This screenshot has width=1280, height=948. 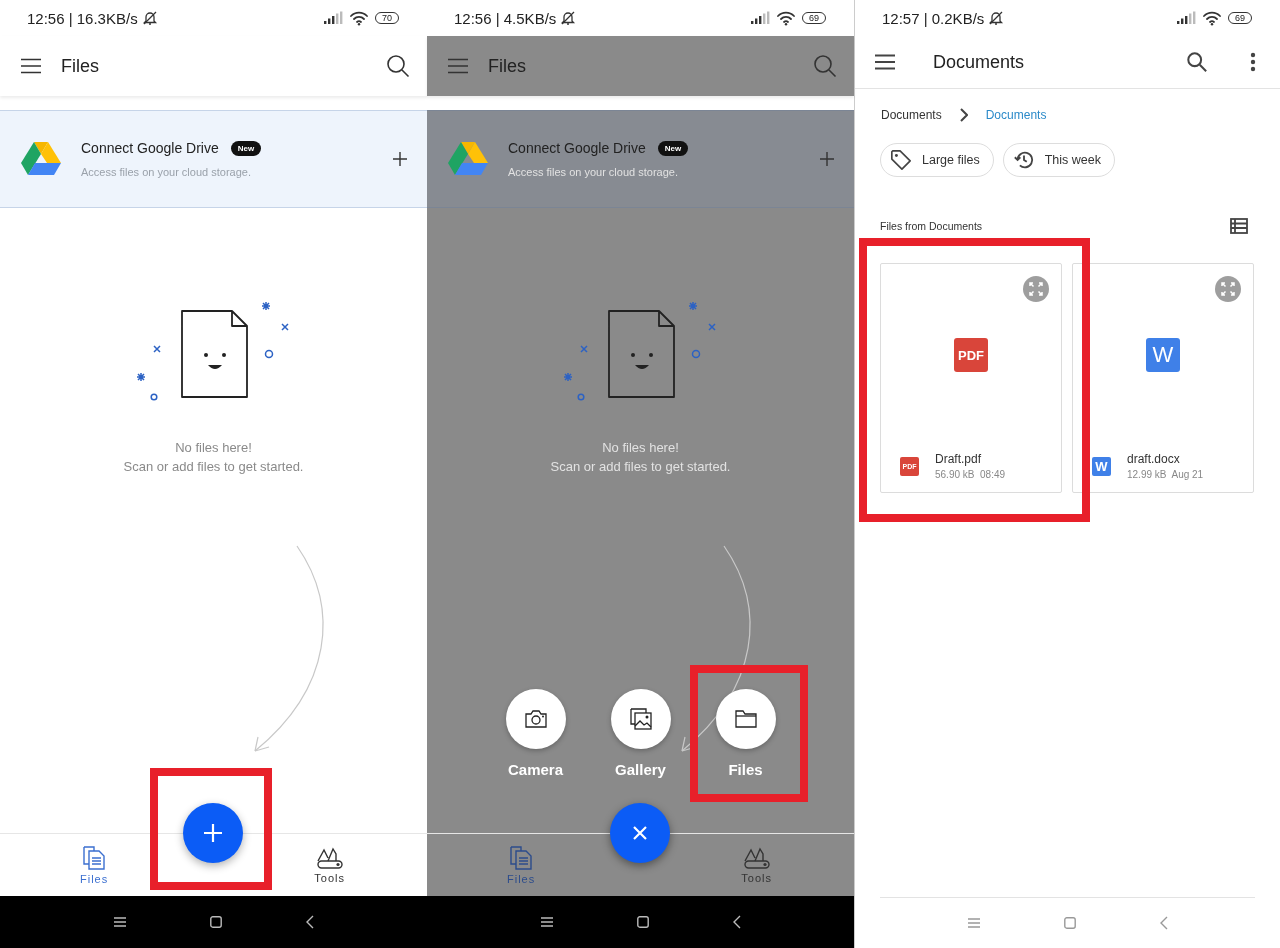 I want to click on file-card: W W draft.docx 12.99 kB Aug 21, so click(x=1163, y=378).